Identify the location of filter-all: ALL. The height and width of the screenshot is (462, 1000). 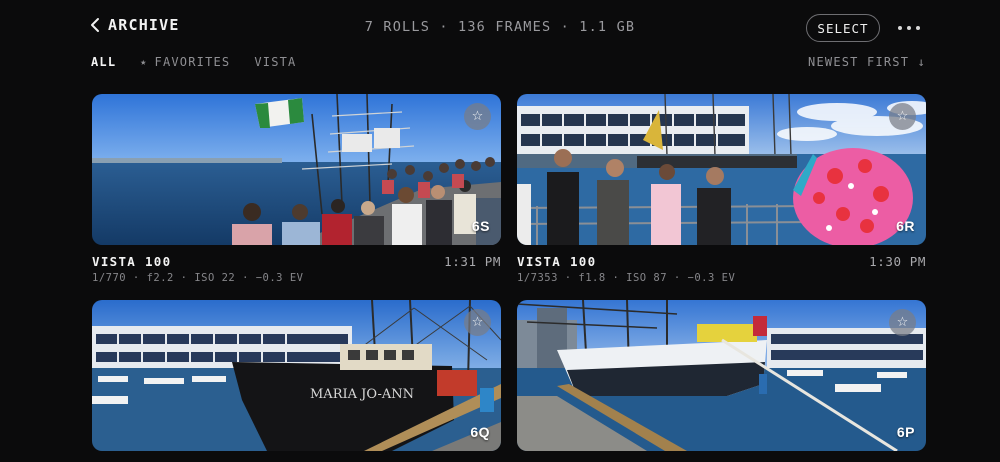
(103, 62).